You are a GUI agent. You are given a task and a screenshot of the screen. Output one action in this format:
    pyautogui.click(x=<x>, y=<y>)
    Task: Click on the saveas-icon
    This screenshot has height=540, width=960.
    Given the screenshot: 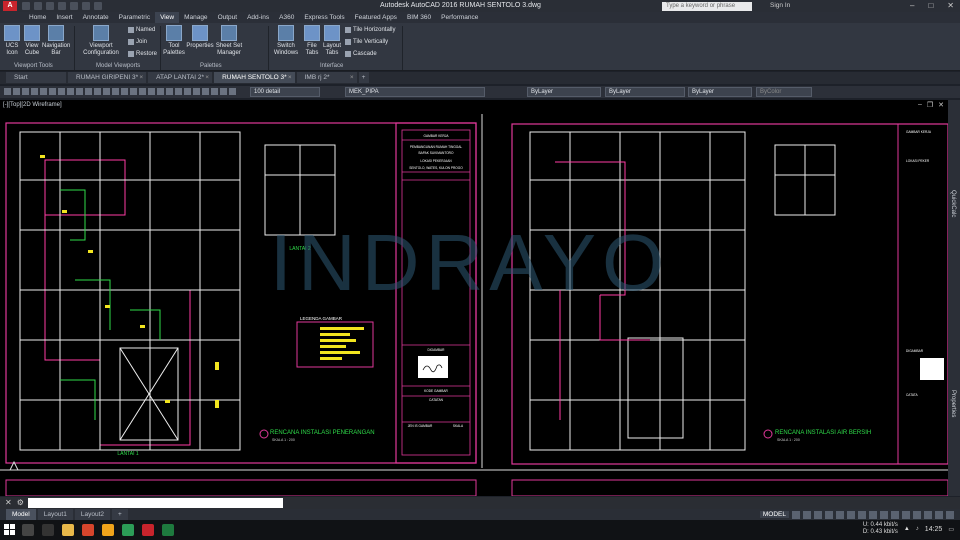 What is the action you would take?
    pyautogui.click(x=62, y=6)
    